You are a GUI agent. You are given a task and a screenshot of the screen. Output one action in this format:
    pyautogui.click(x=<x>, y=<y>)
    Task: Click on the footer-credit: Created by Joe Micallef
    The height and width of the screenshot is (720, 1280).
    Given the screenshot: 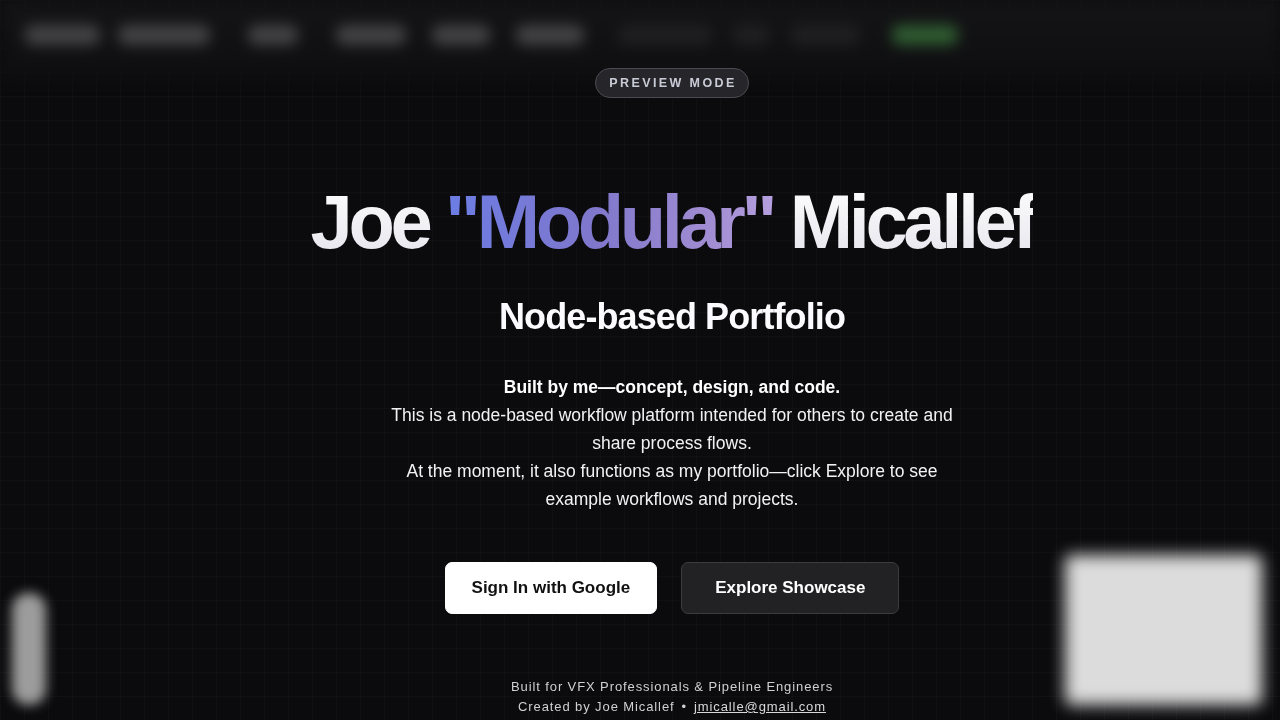 What is the action you would take?
    pyautogui.click(x=596, y=707)
    